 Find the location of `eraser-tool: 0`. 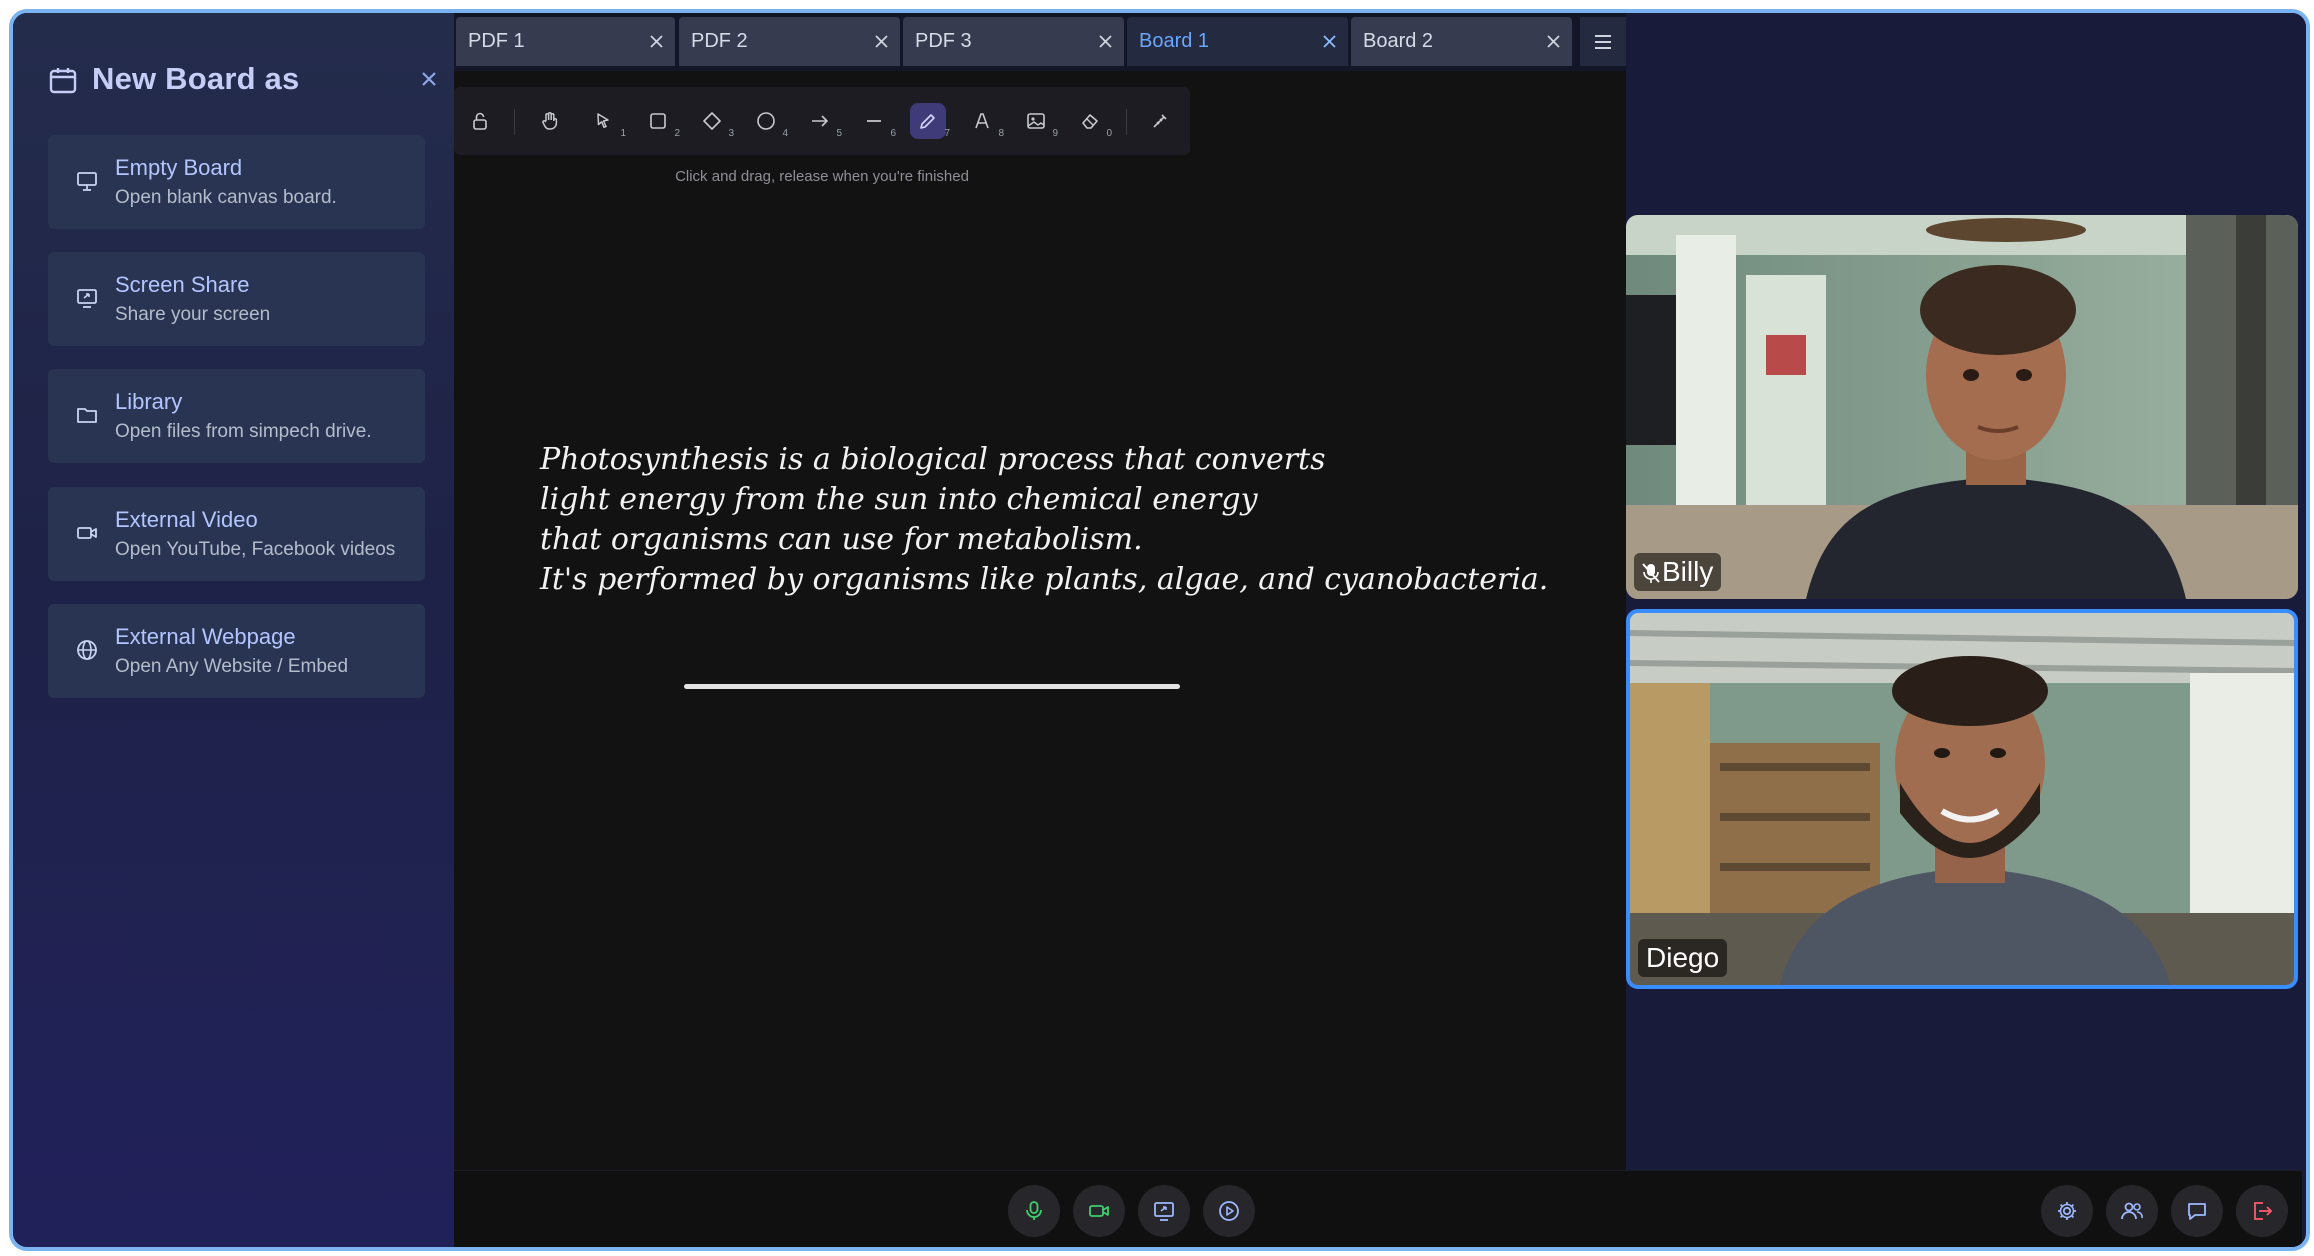

eraser-tool: 0 is located at coordinates (1092, 121).